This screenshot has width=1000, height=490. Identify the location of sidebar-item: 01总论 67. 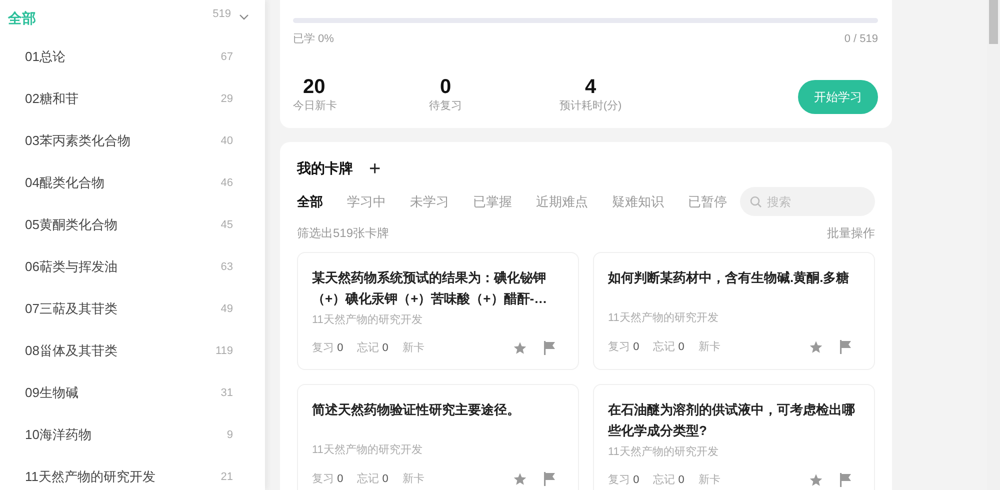
(132, 57).